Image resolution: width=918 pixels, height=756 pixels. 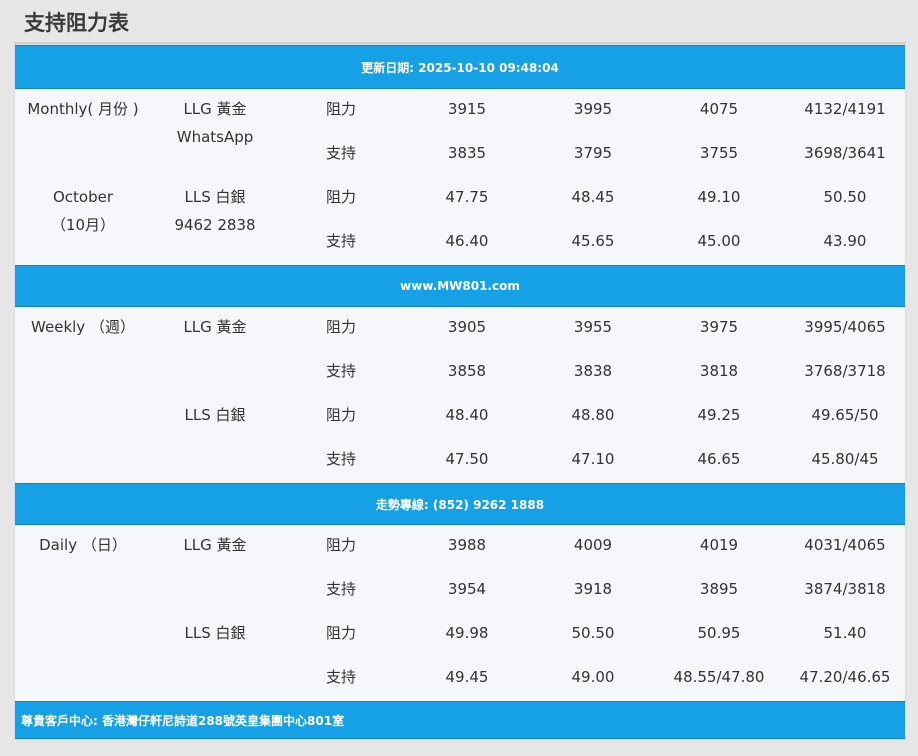 I want to click on value-cell: 3755, so click(x=719, y=153).